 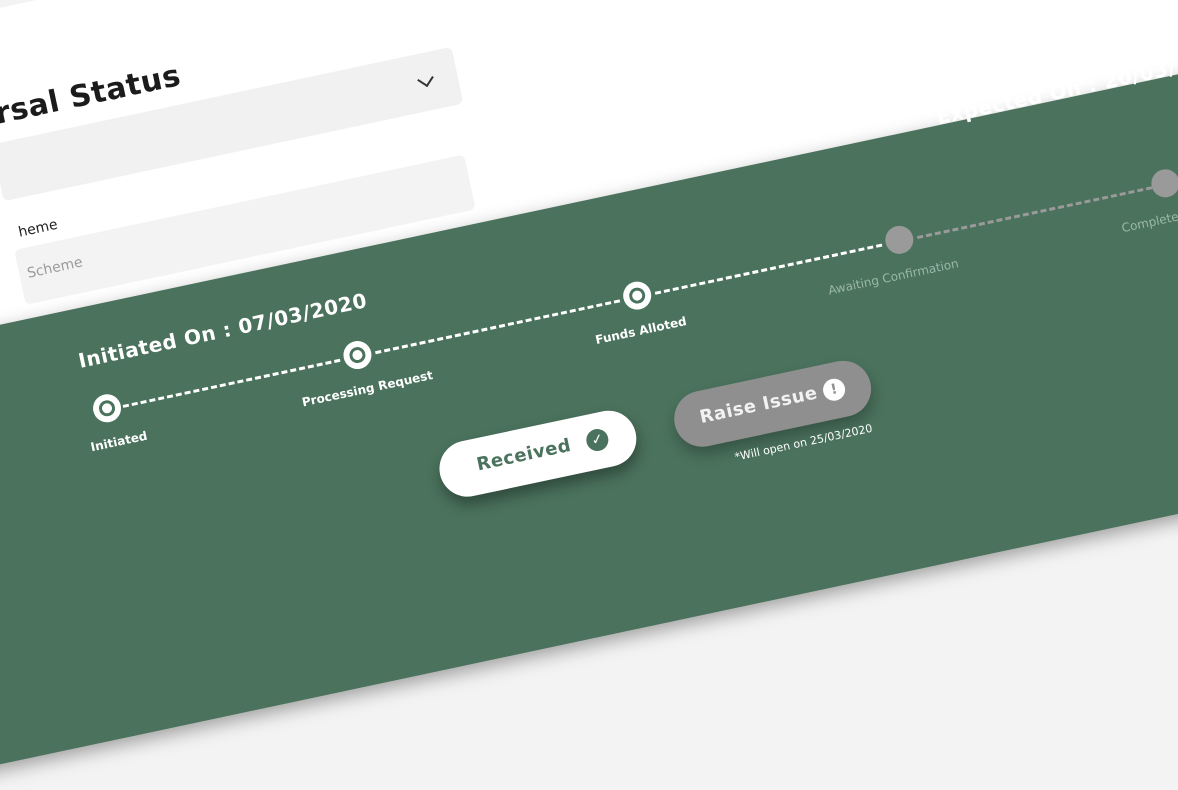 What do you see at coordinates (523, 455) in the screenshot?
I see `received-button-label: Received` at bounding box center [523, 455].